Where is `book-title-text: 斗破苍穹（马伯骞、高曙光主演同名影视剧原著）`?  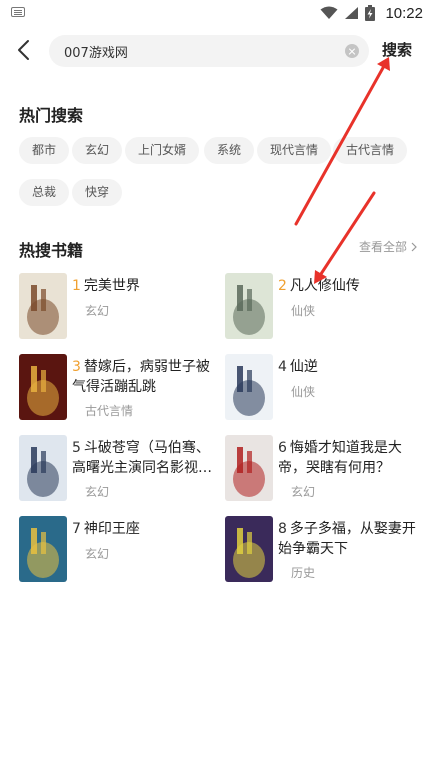
book-title-text: 斗破苍穹（马伯骞、高曙光主演同名影视剧原著） is located at coordinates (142, 458).